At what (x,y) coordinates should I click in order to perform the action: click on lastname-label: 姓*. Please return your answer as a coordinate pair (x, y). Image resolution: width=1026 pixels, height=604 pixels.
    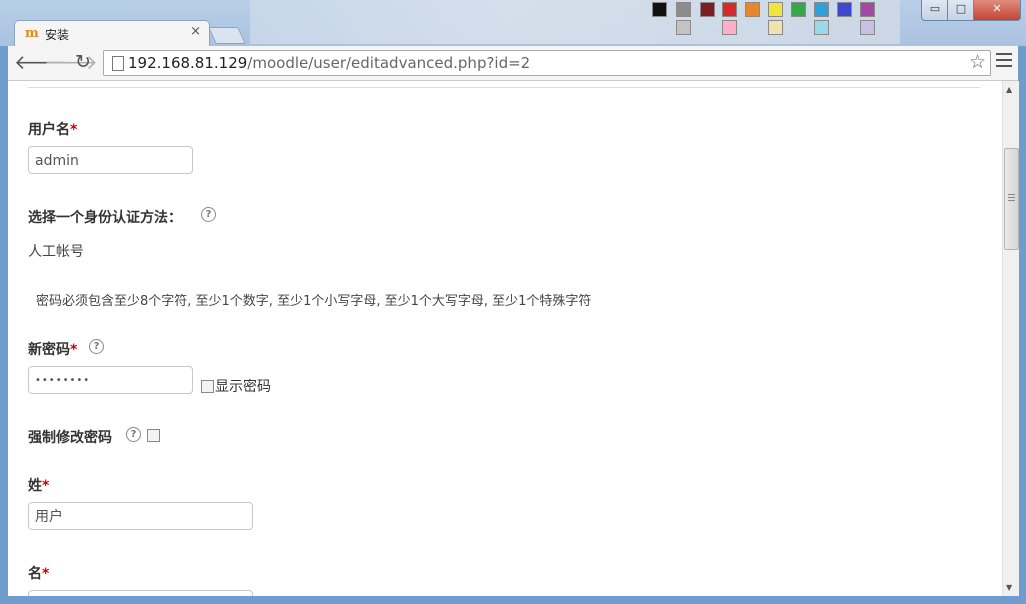
    Looking at the image, I should click on (39, 486).